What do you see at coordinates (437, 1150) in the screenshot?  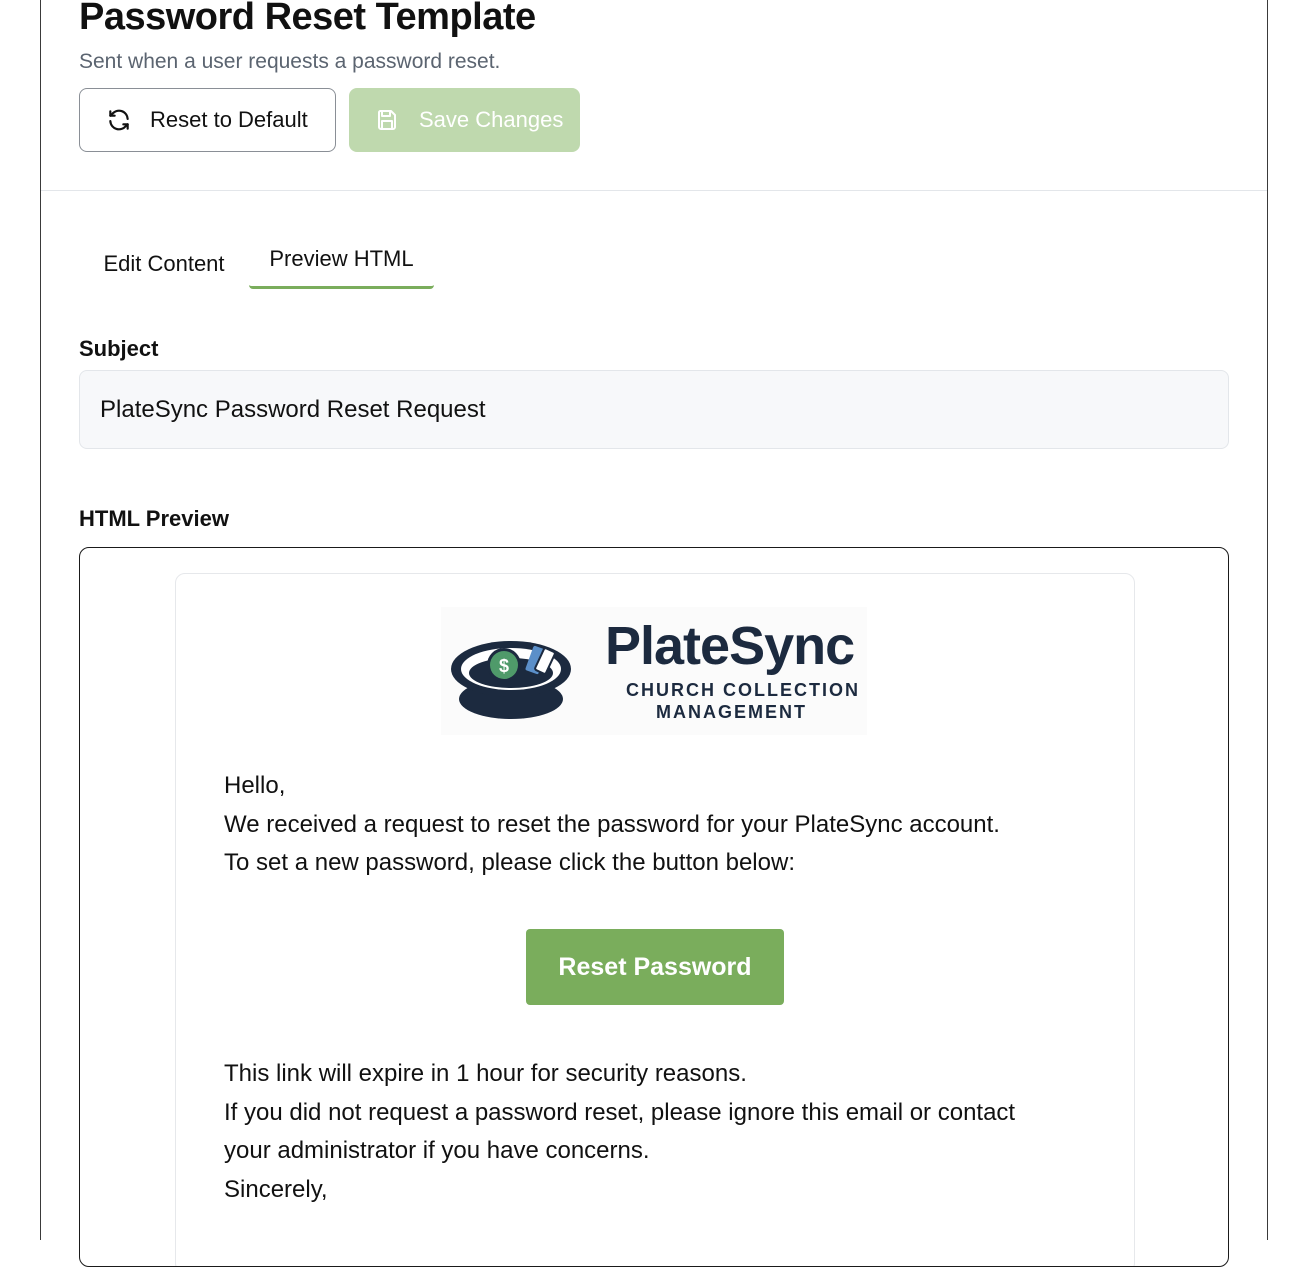 I see `email-line: your administrator if you have concerns.` at bounding box center [437, 1150].